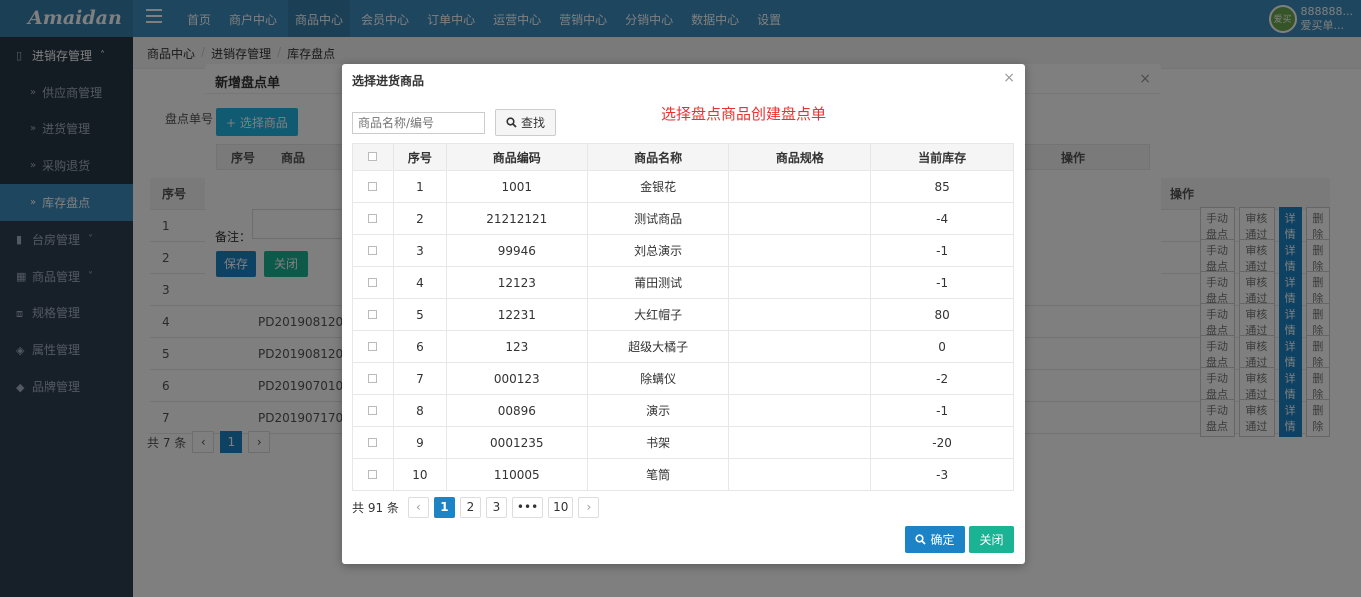 This screenshot has height=597, width=1361. What do you see at coordinates (800, 157) in the screenshot?
I see `header-spec: 商品规格` at bounding box center [800, 157].